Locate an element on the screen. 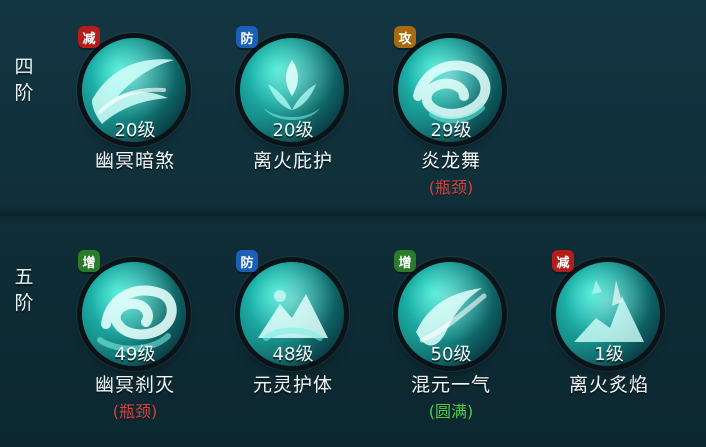  skill-level: 1级 is located at coordinates (609, 354).